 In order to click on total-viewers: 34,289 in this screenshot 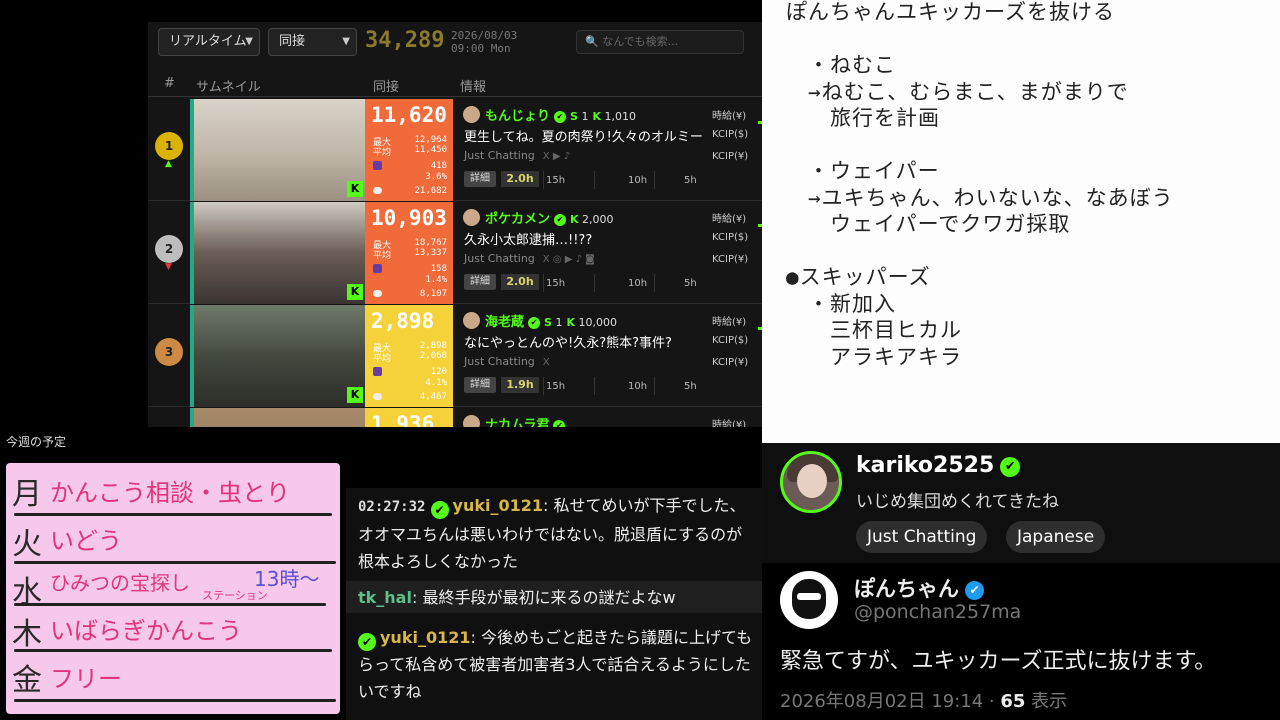, I will do `click(405, 40)`.